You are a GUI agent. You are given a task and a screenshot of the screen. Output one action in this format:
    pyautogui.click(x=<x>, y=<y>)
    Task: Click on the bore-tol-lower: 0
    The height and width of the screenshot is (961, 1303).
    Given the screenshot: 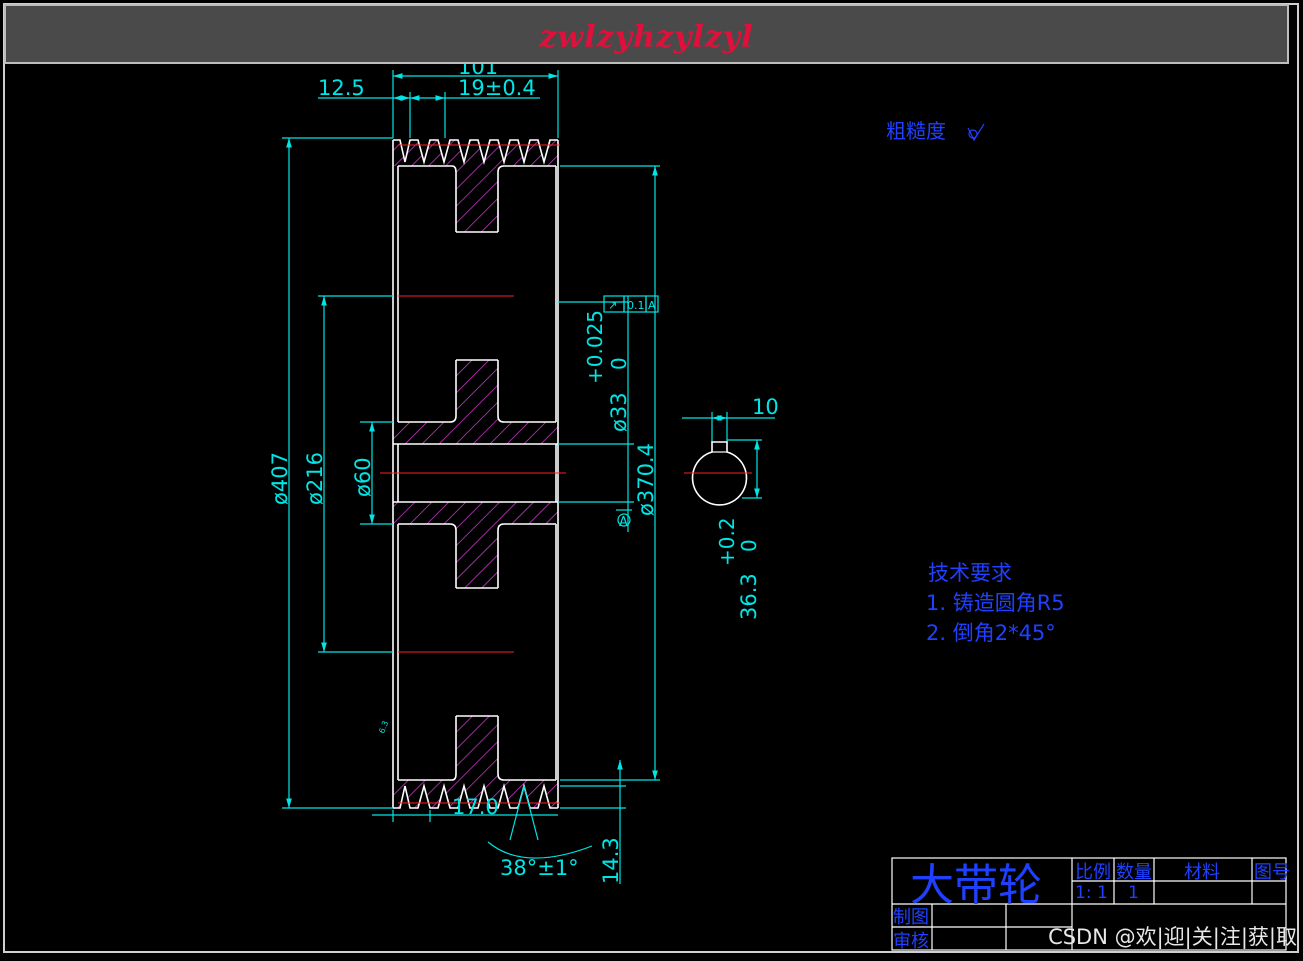 What is the action you would take?
    pyautogui.click(x=619, y=363)
    